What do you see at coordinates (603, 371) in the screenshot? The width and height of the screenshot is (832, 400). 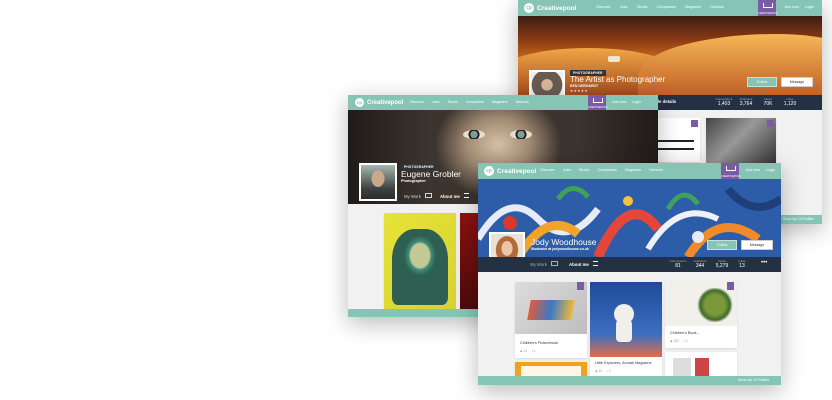 I see `card-stats: ◉ 10 ▪ 1` at bounding box center [603, 371].